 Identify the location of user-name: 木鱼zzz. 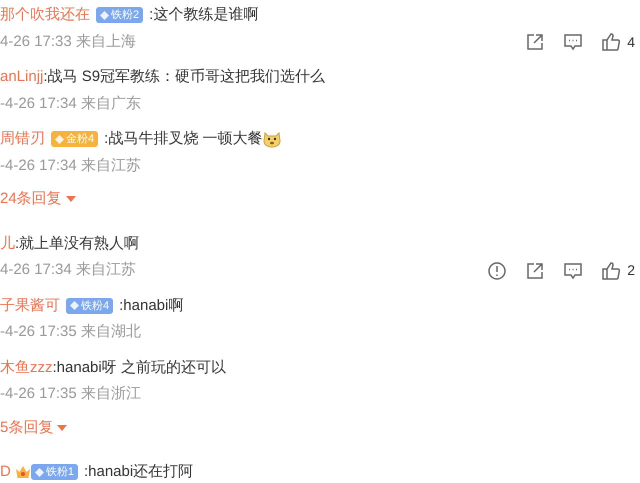
(26, 367).